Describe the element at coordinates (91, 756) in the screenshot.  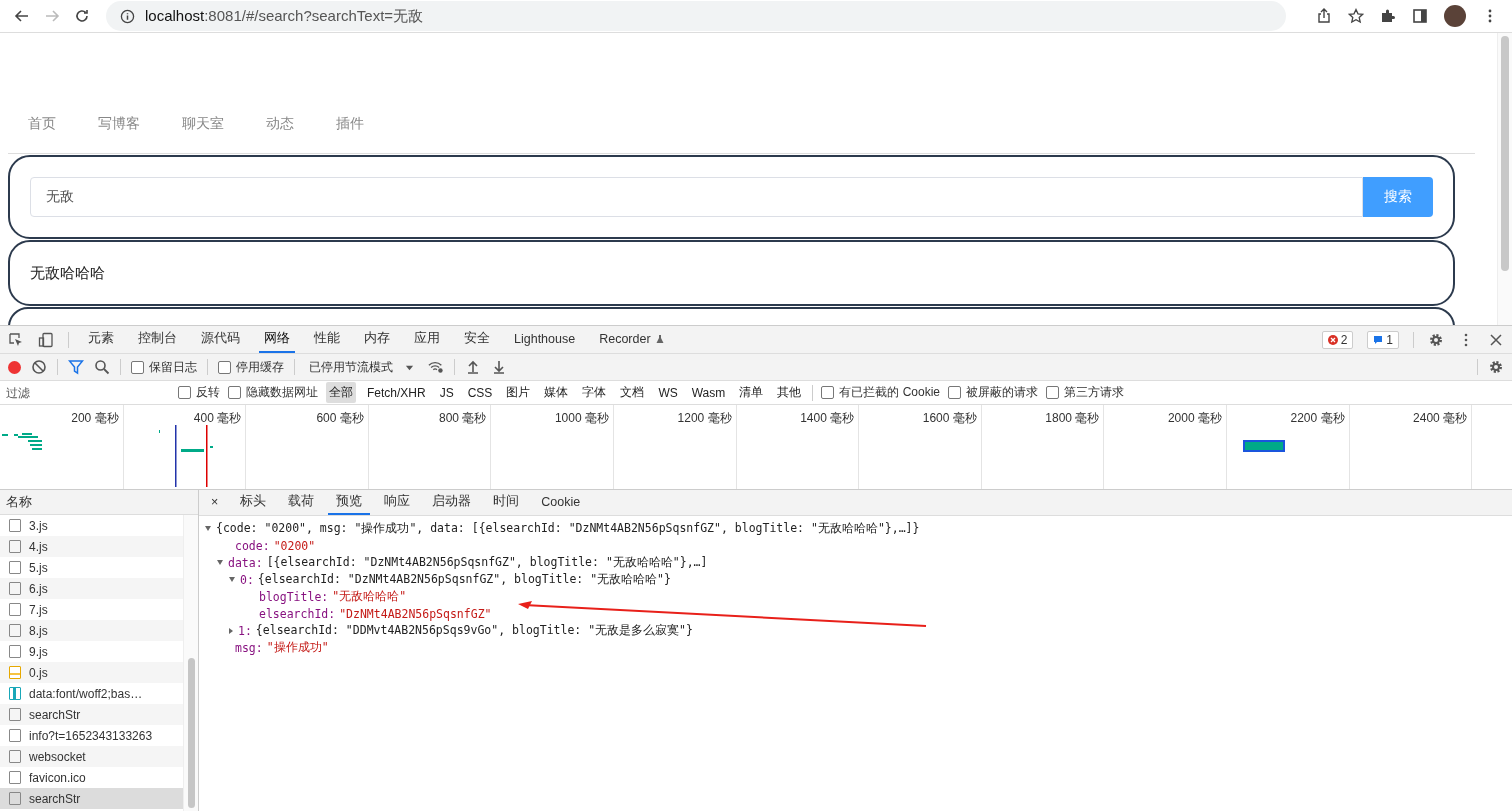
I see `request-row: websocket` at that location.